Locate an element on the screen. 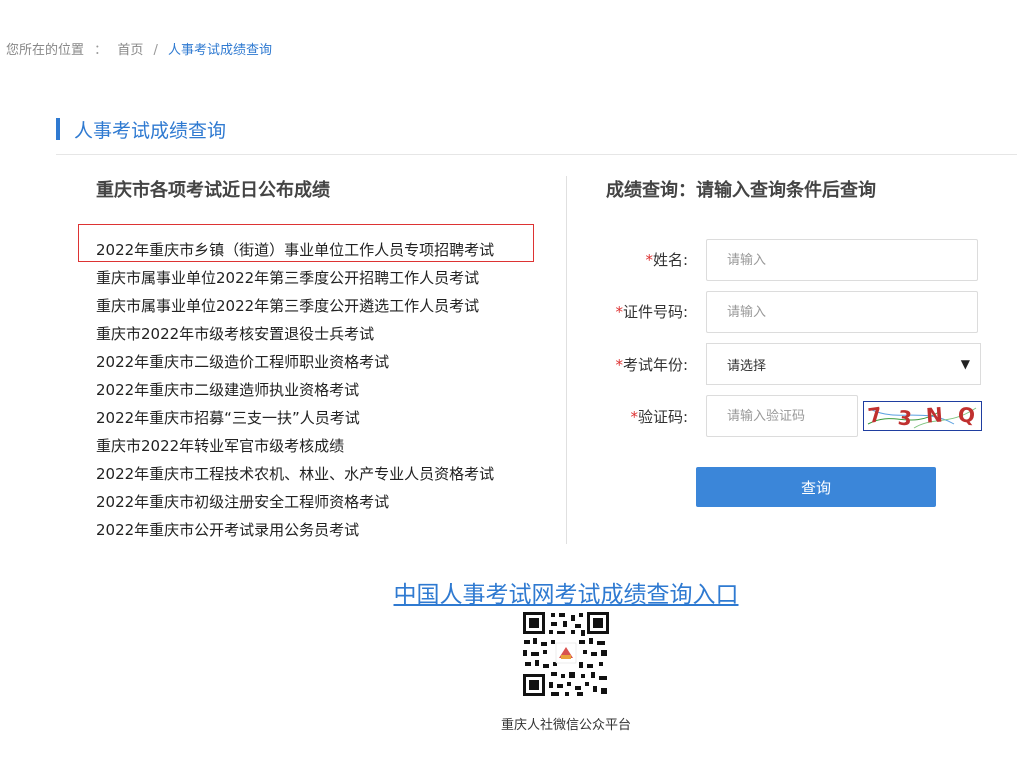 The height and width of the screenshot is (763, 1017). exam-year-select: 请选择 ▼ is located at coordinates (843, 364).